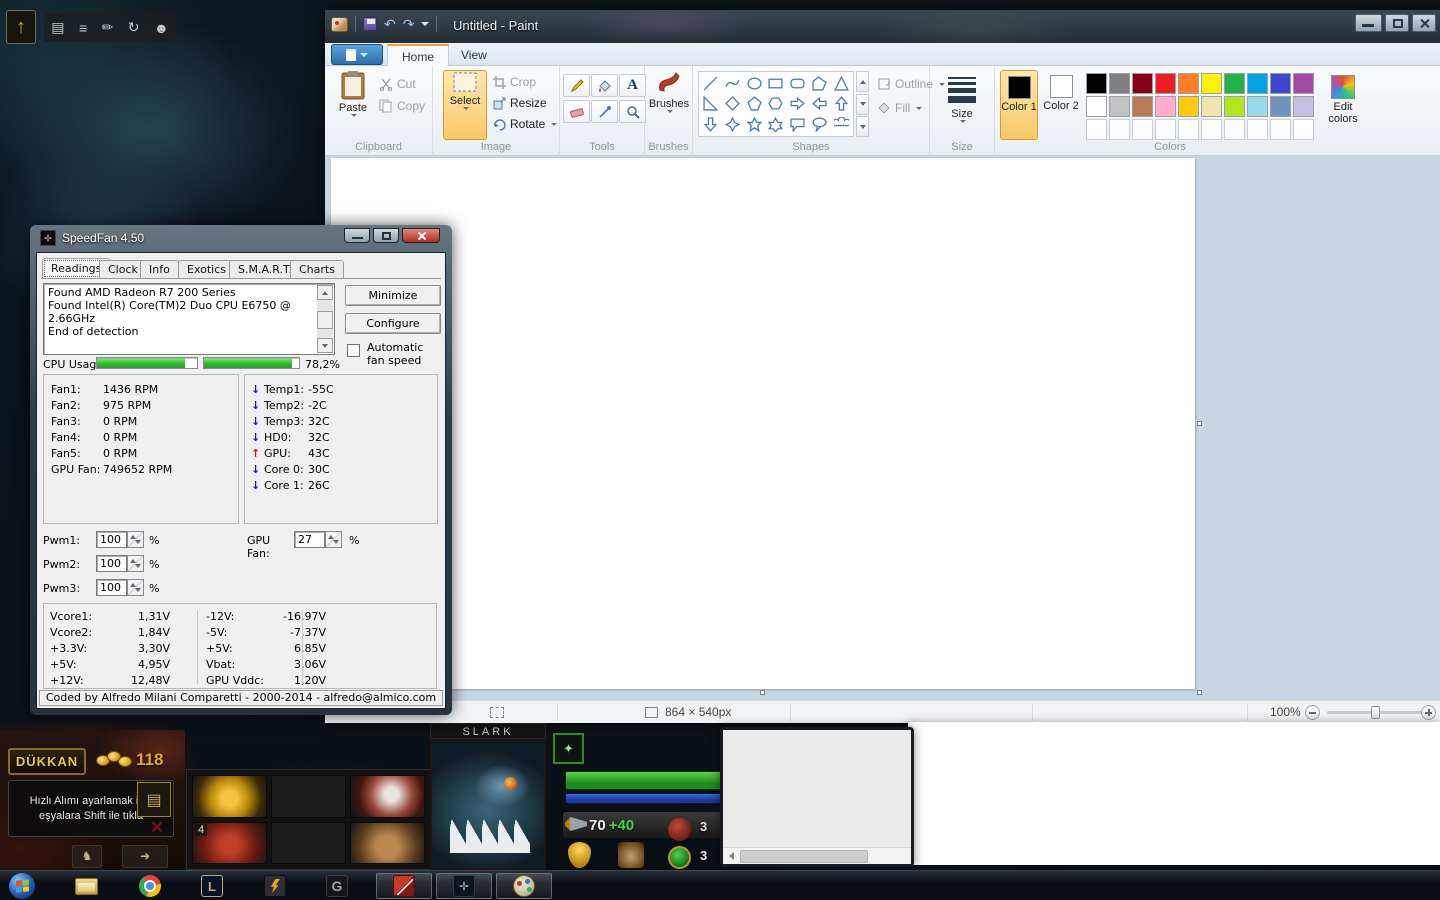  I want to click on shapes-scroll-down-button, so click(862, 104).